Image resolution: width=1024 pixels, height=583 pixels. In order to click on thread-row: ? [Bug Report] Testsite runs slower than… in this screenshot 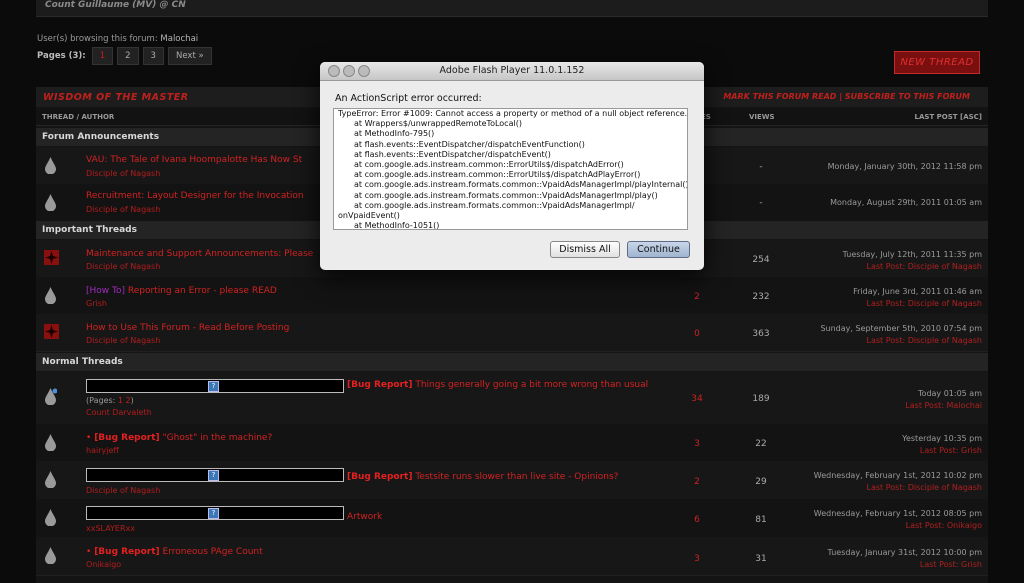, I will do `click(512, 480)`.